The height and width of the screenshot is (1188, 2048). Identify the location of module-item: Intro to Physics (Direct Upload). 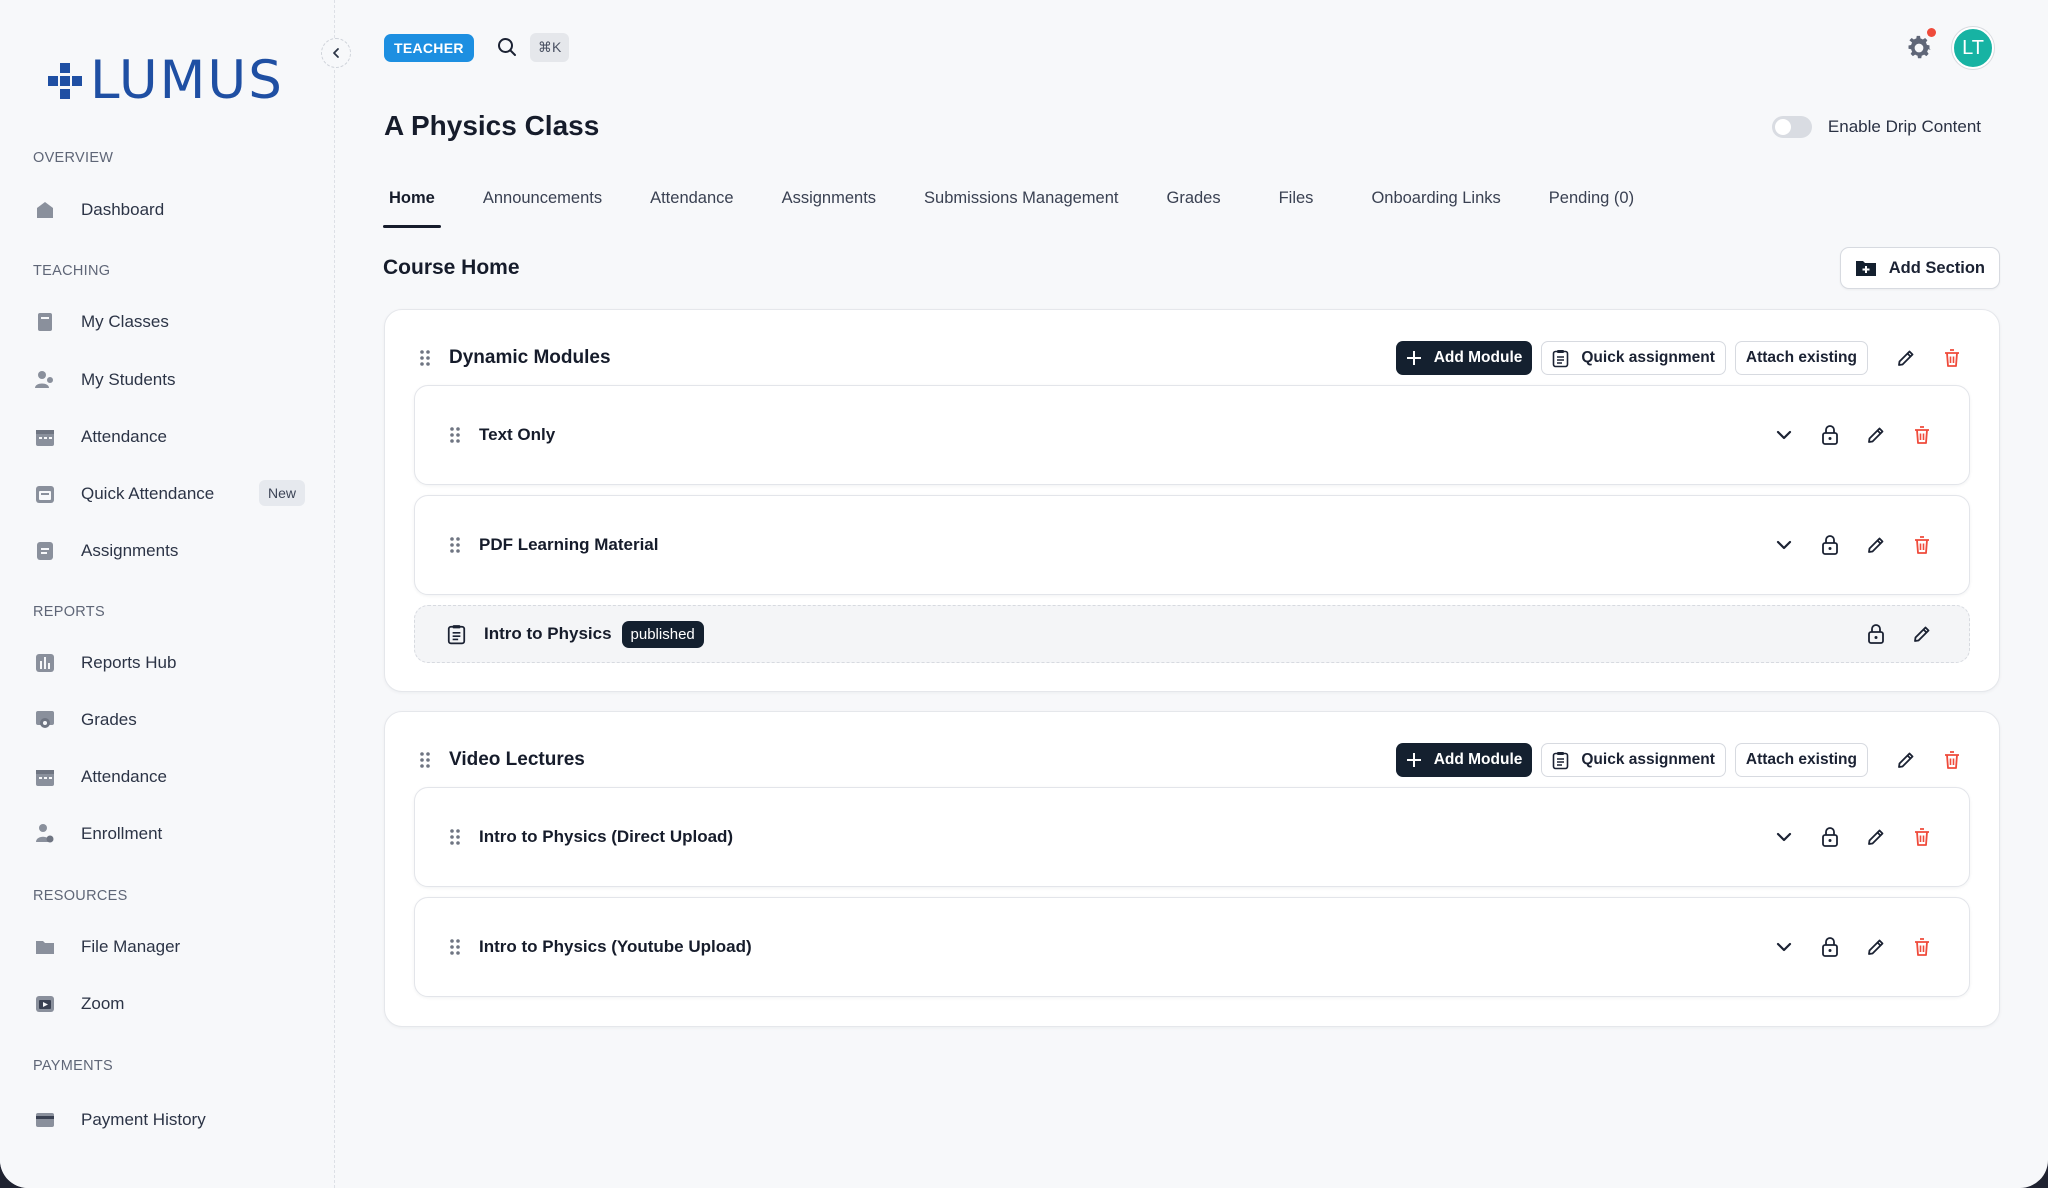
(1192, 837).